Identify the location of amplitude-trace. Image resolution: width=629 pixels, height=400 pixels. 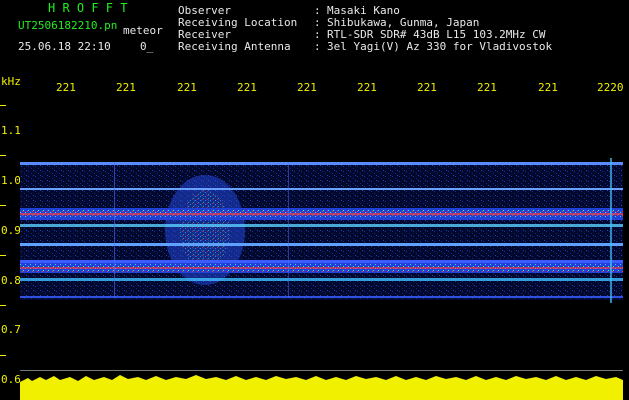
(321, 379).